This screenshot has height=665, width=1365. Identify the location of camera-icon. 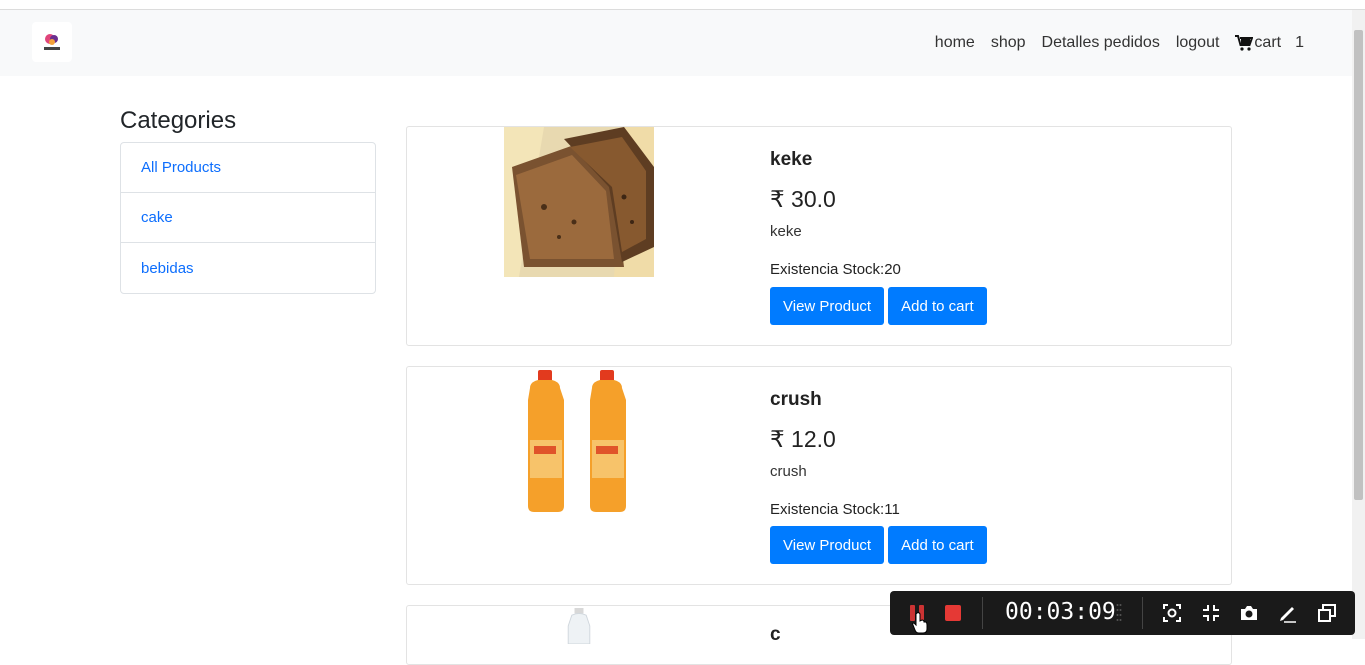
(1249, 613).